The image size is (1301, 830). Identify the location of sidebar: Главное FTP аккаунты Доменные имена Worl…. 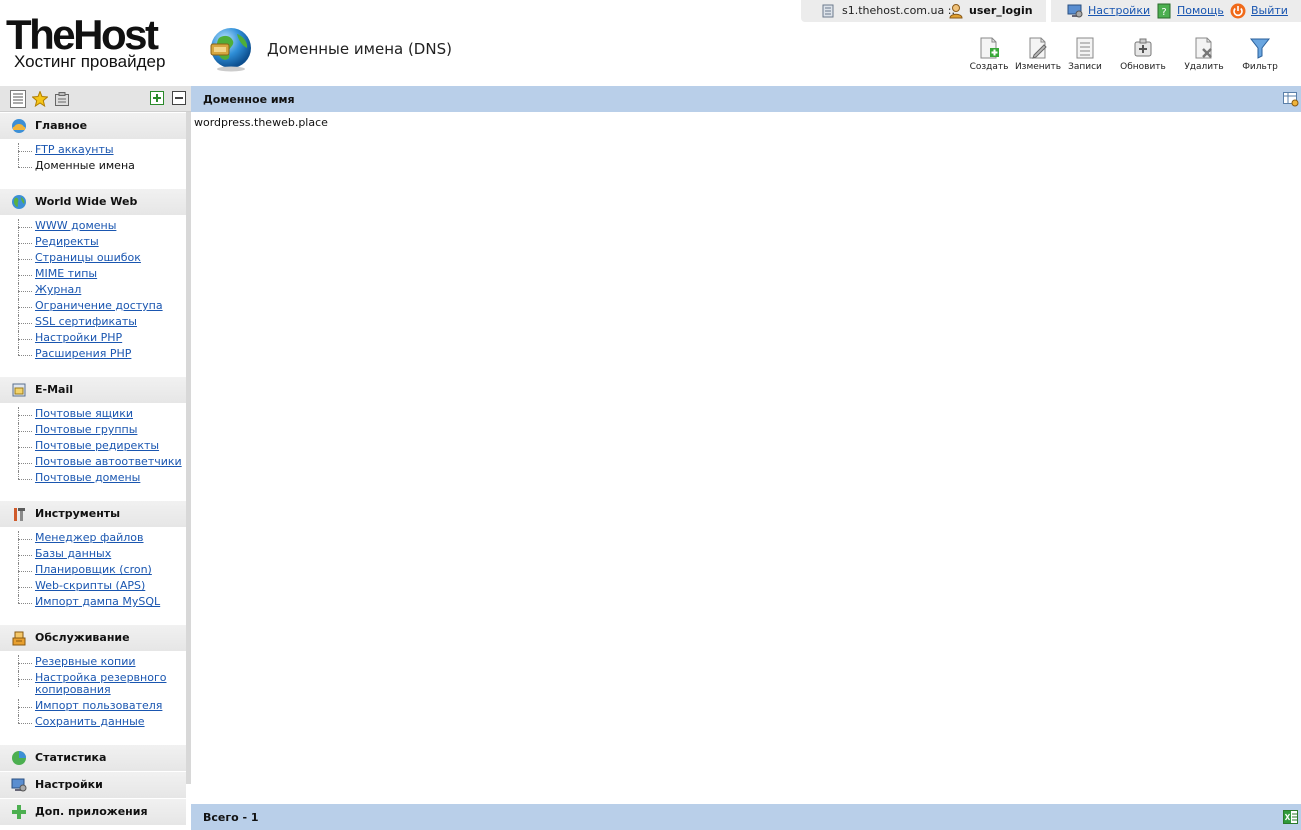
(95, 458).